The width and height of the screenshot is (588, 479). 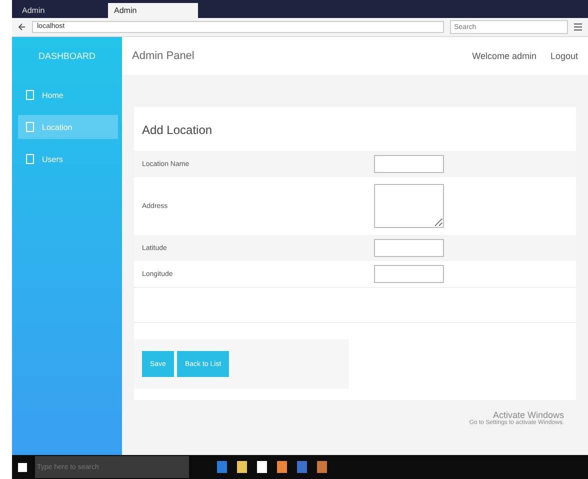 What do you see at coordinates (409, 206) in the screenshot?
I see `address-field` at bounding box center [409, 206].